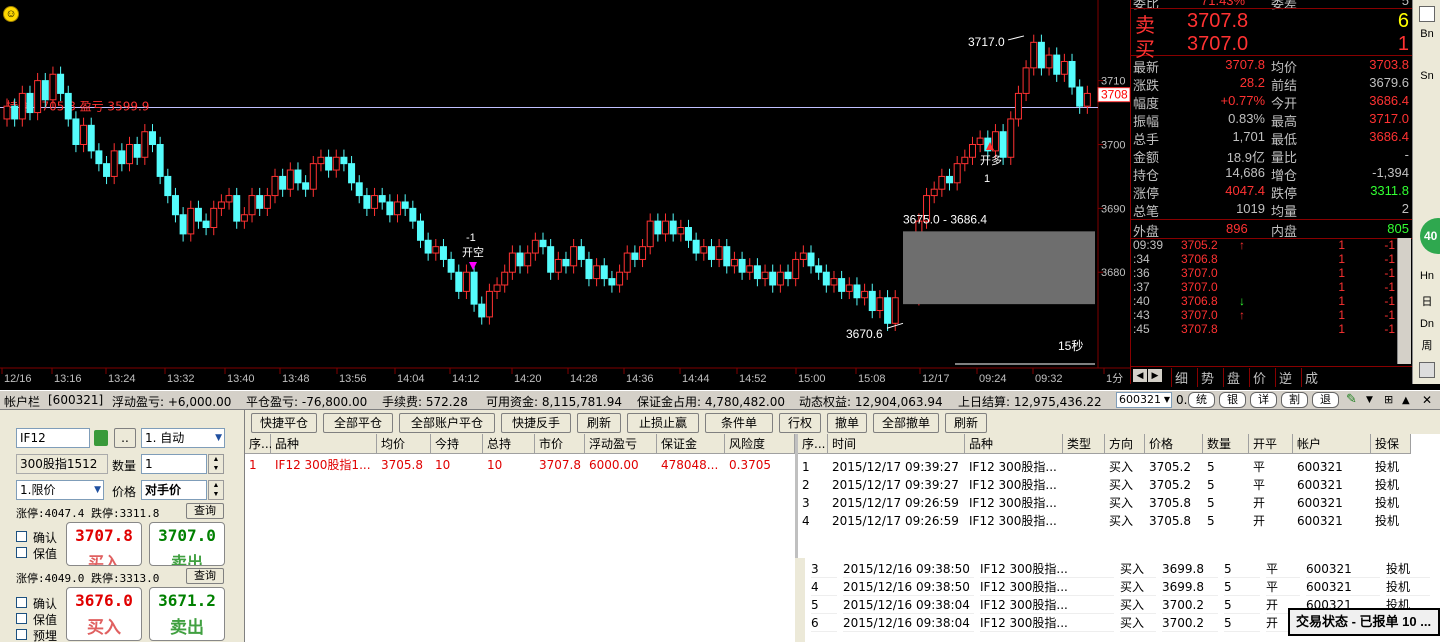 The image size is (1440, 642). Describe the element at coordinates (1388, 399) in the screenshot. I see `pin-icon: ⊞` at that location.